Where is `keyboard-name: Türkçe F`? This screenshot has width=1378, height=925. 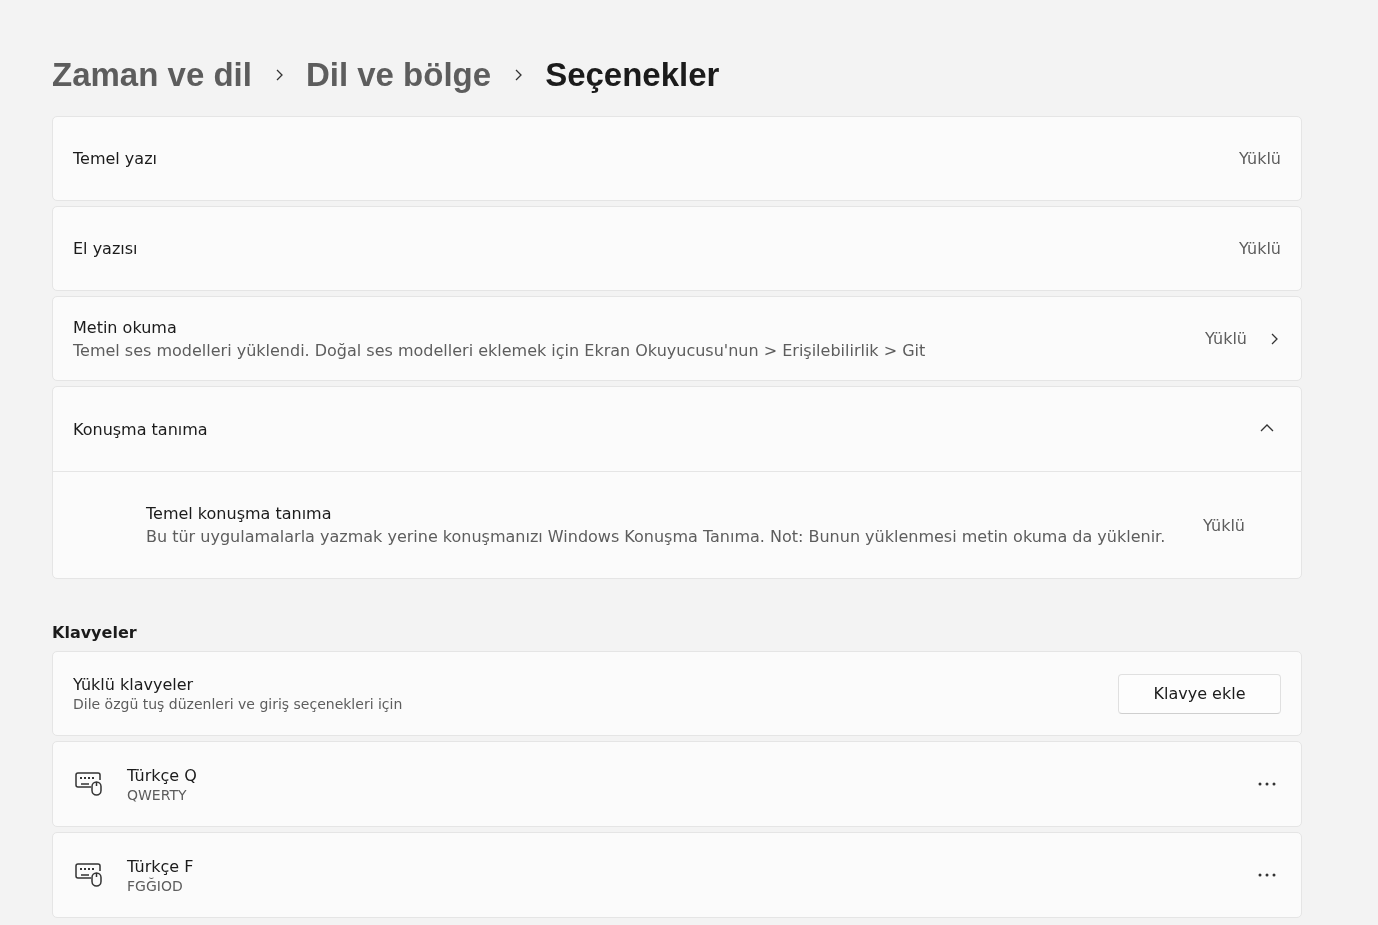
keyboard-name: Türkçe F is located at coordinates (161, 866).